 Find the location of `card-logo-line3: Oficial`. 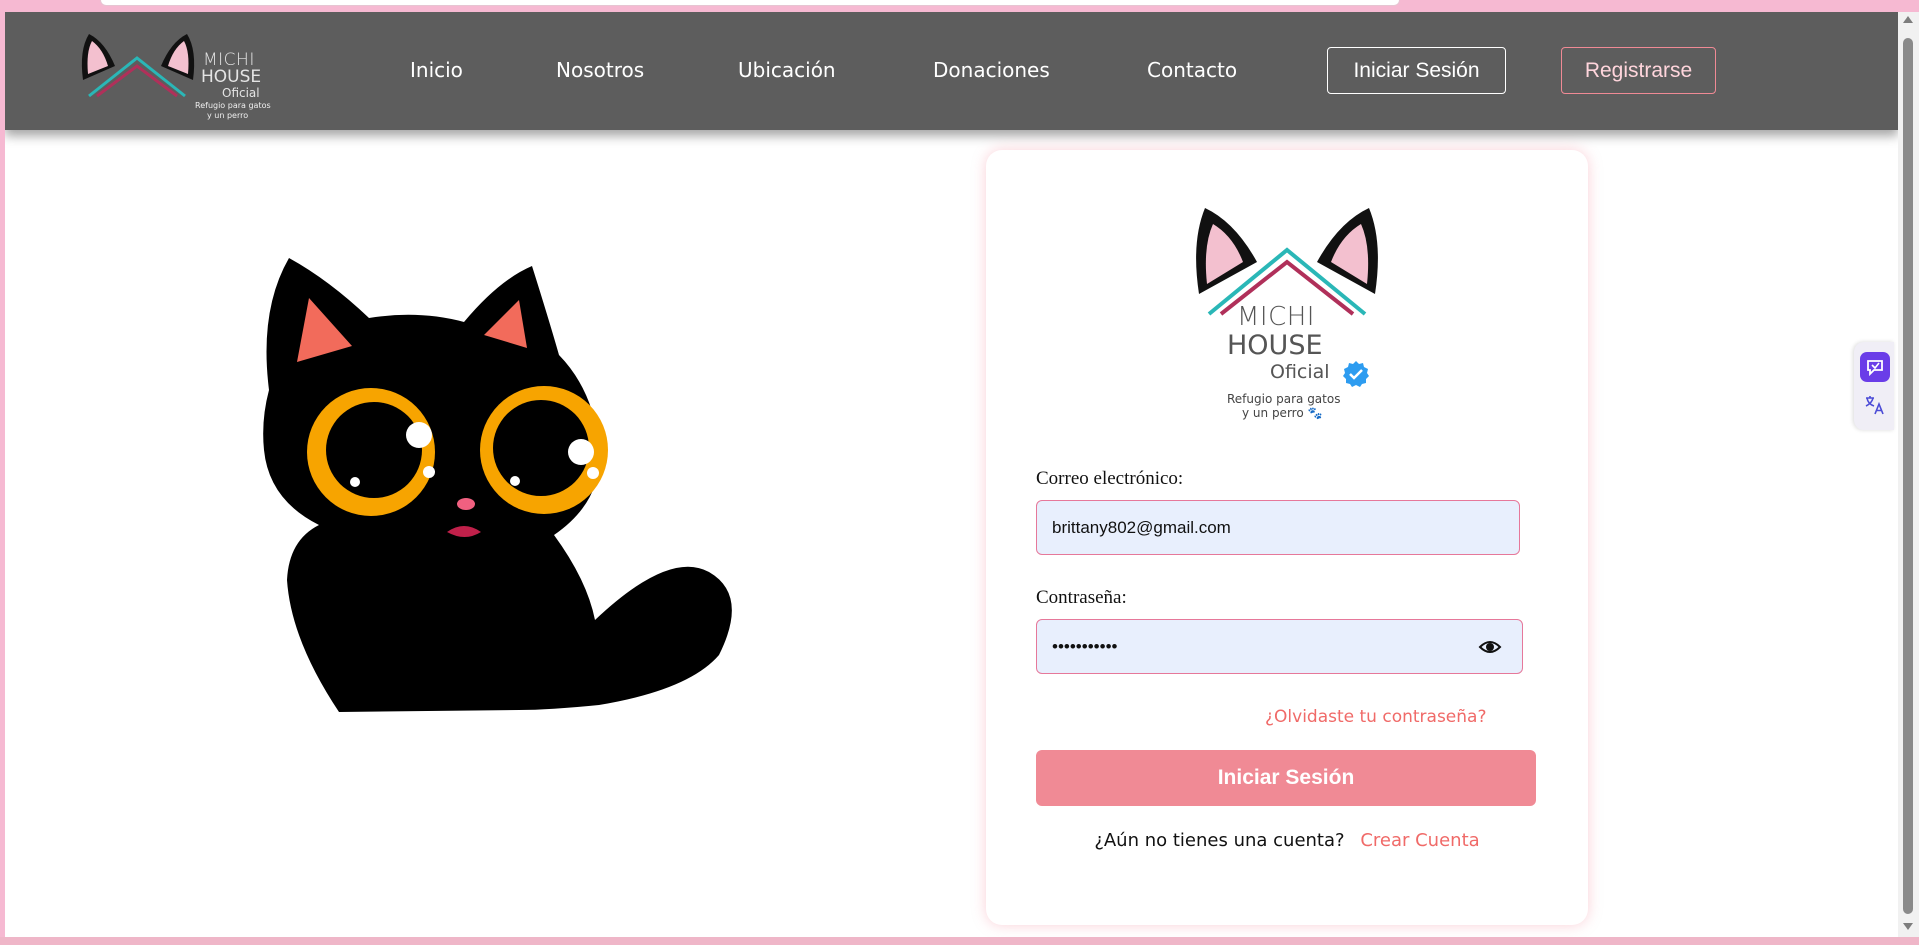

card-logo-line3: Oficial is located at coordinates (1300, 372).